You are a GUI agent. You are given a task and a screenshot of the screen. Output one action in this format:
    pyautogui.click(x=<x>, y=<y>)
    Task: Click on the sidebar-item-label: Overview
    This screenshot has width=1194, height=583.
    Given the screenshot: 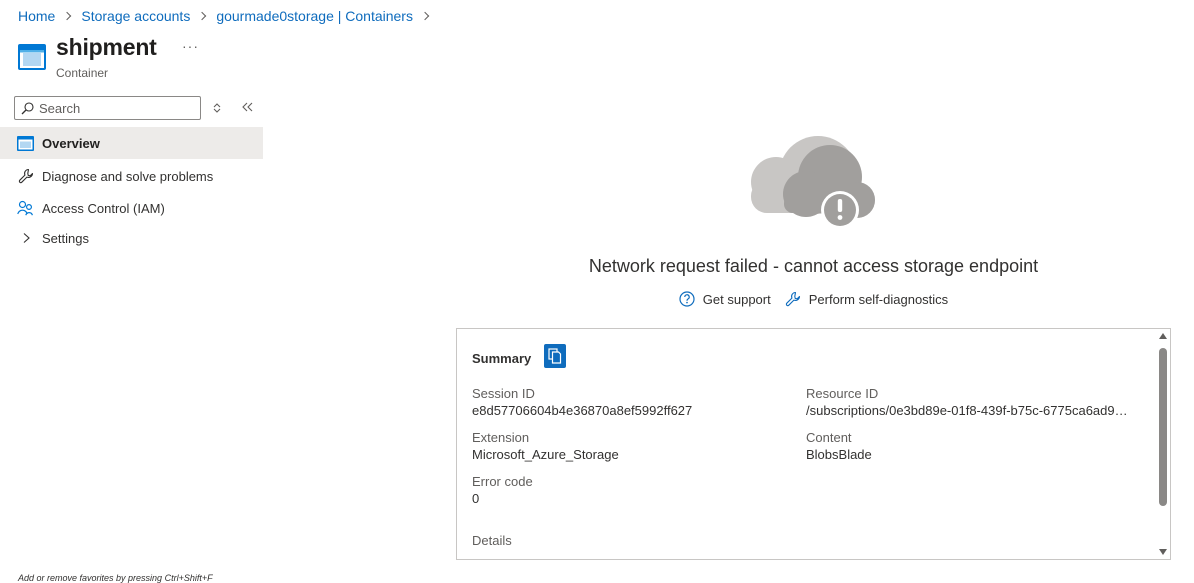 What is the action you would take?
    pyautogui.click(x=71, y=143)
    